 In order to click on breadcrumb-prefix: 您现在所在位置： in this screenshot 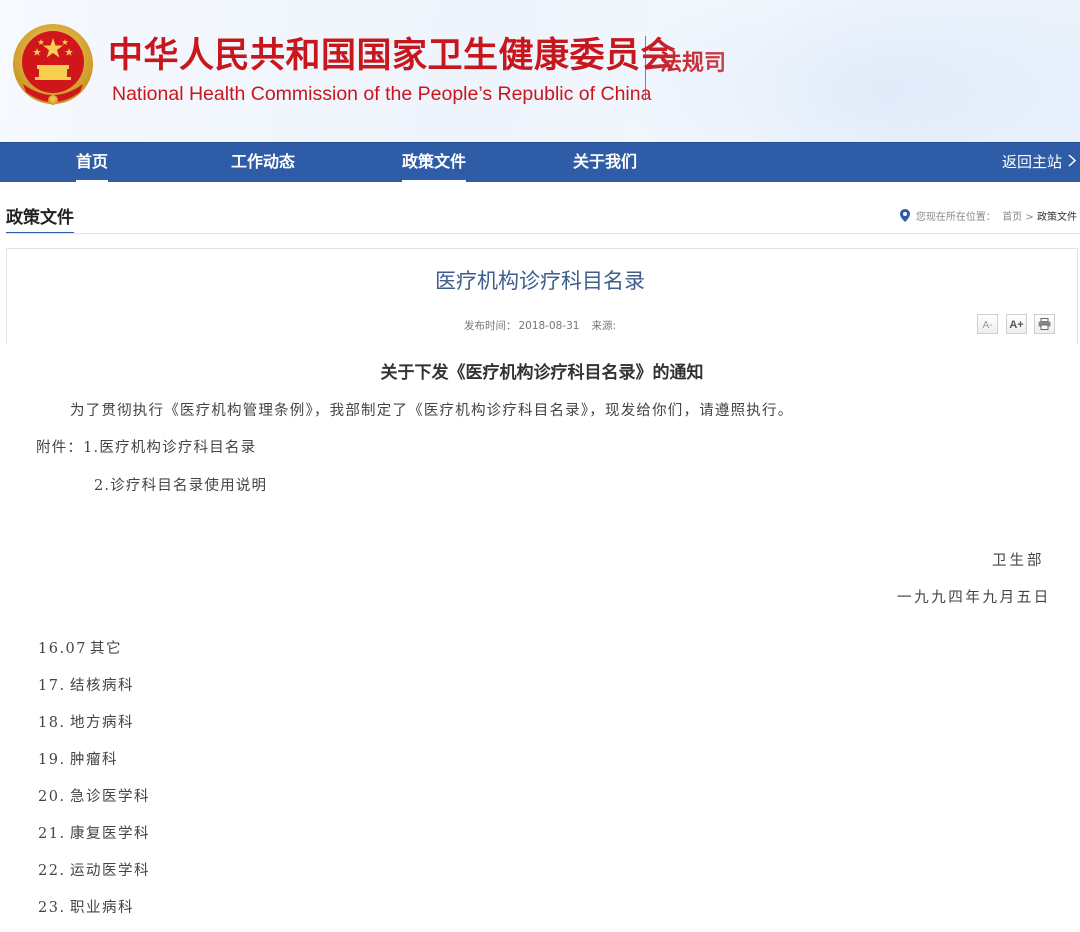, I will do `click(955, 217)`.